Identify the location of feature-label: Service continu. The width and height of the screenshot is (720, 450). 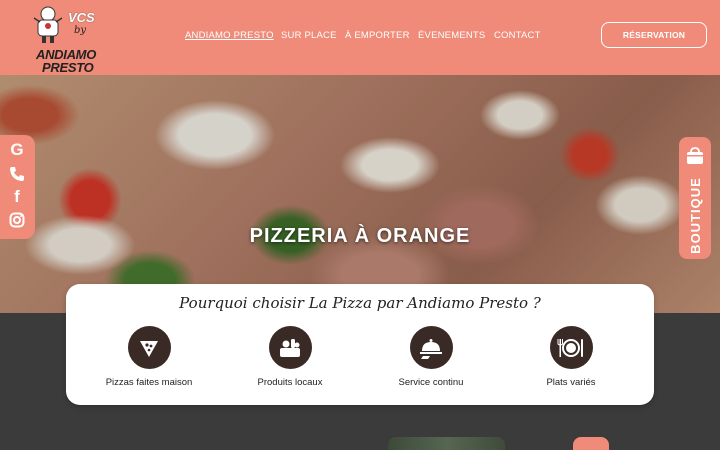
(431, 382).